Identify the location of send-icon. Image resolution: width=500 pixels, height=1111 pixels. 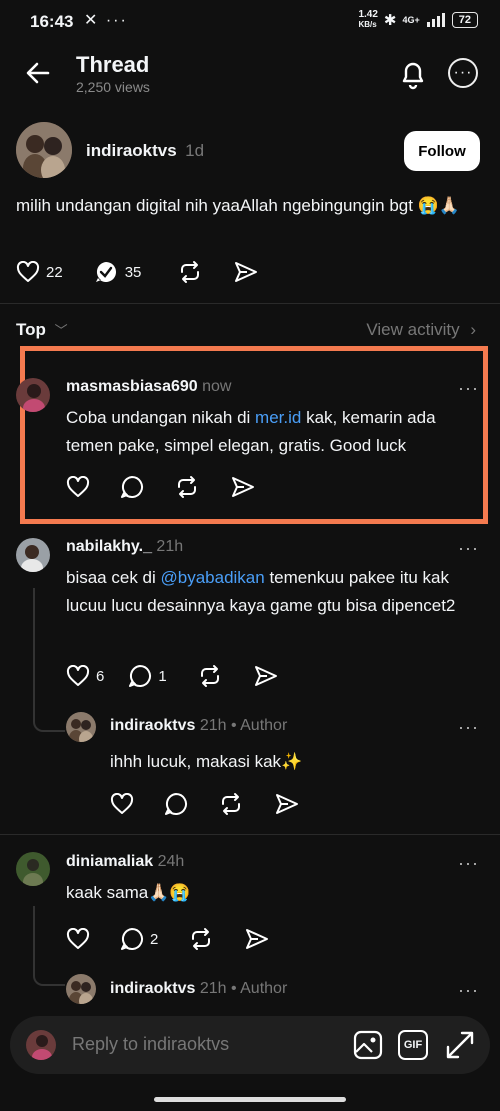
(287, 804).